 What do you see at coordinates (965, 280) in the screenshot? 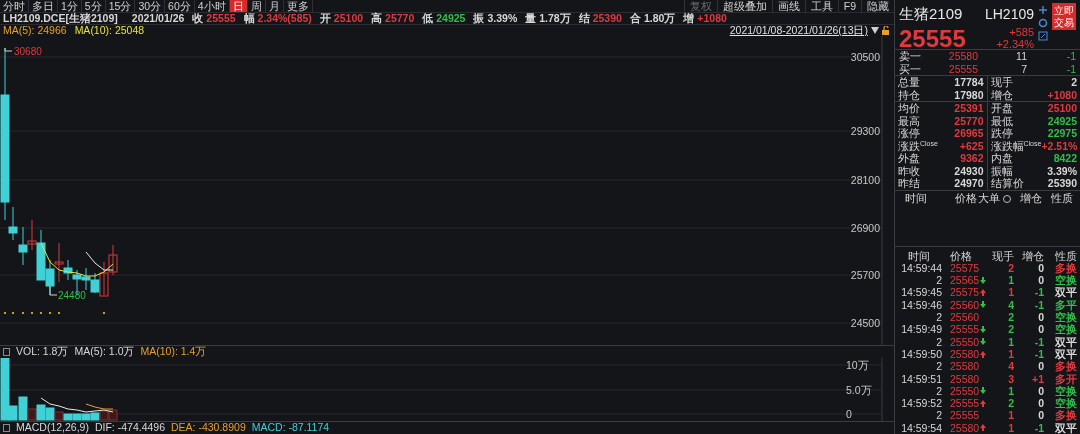
I see `trade-price: 25565` at bounding box center [965, 280].